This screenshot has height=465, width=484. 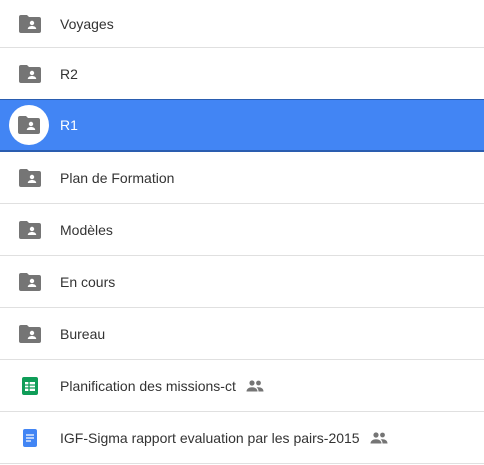 What do you see at coordinates (30, 386) in the screenshot?
I see `spreadsheet-icon` at bounding box center [30, 386].